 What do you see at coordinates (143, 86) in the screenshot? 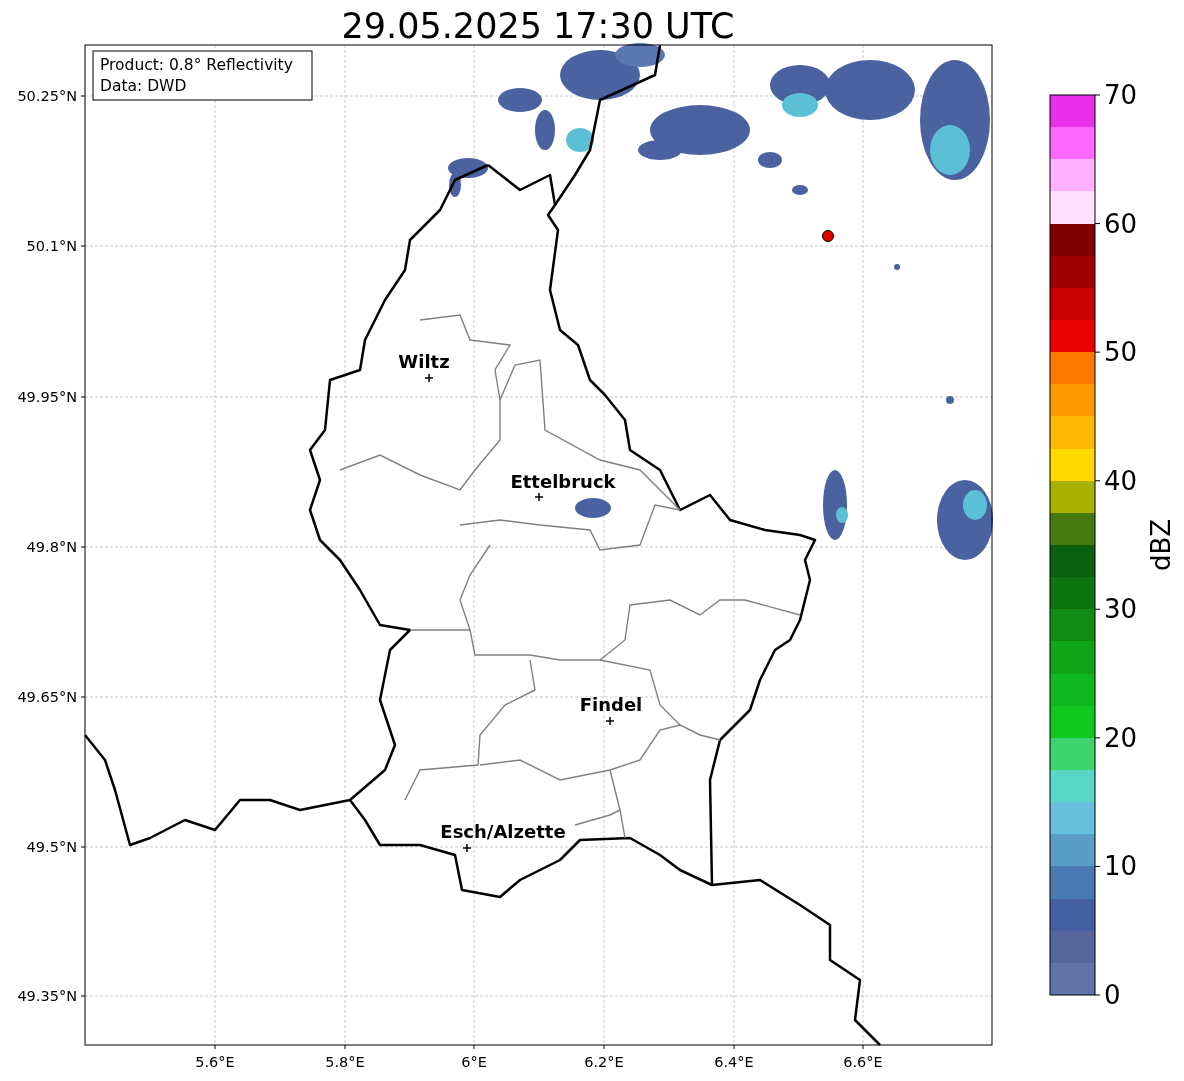
I see `info-text: Data: DWD` at bounding box center [143, 86].